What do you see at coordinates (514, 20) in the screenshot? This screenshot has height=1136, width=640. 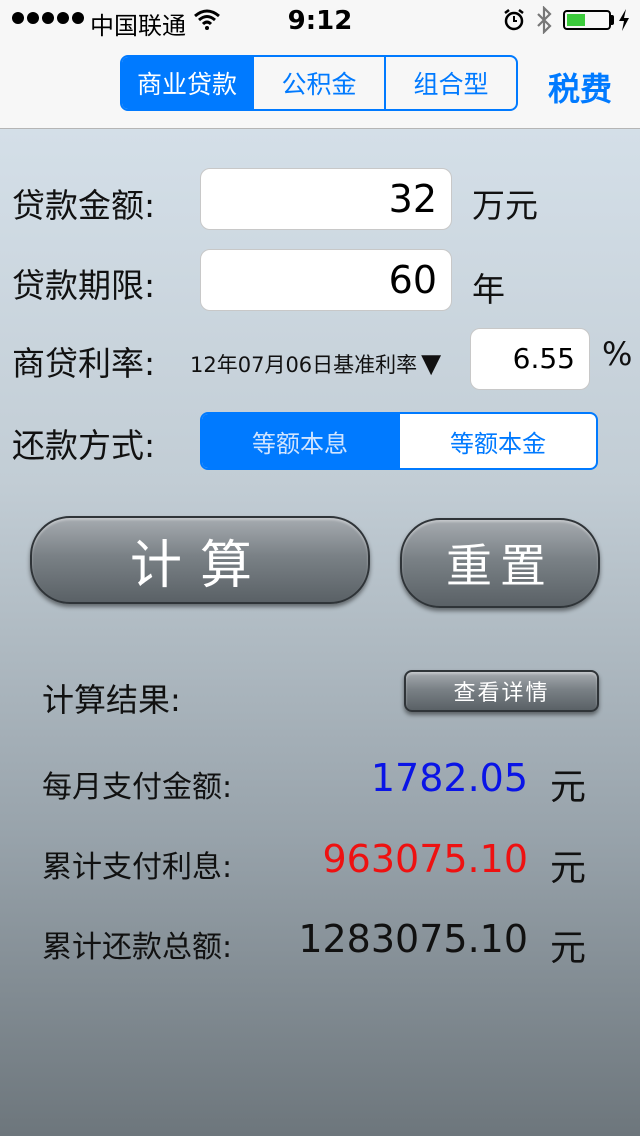 I see `alarm-icon` at bounding box center [514, 20].